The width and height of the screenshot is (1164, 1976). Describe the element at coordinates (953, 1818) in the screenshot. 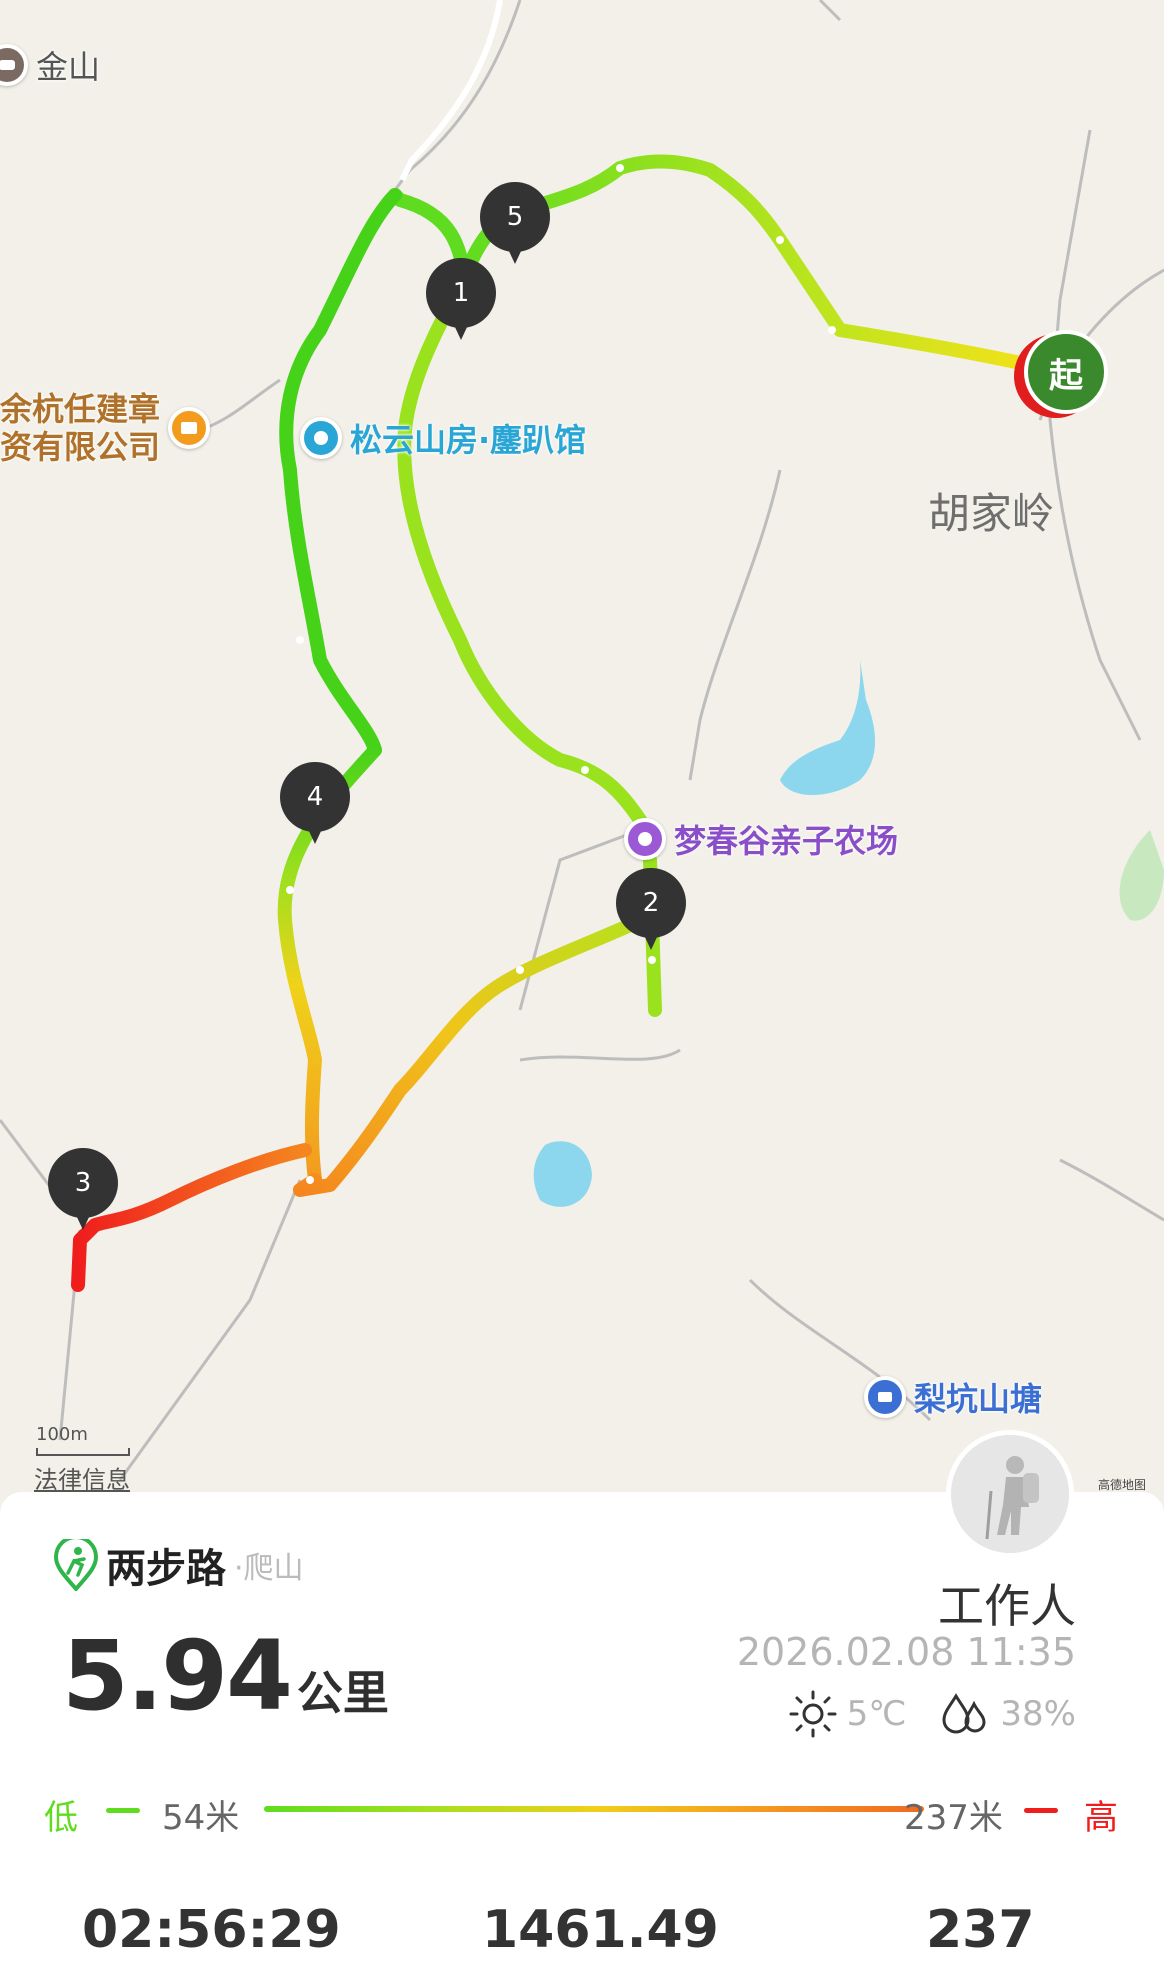

I see `elevation-max: 237米` at that location.